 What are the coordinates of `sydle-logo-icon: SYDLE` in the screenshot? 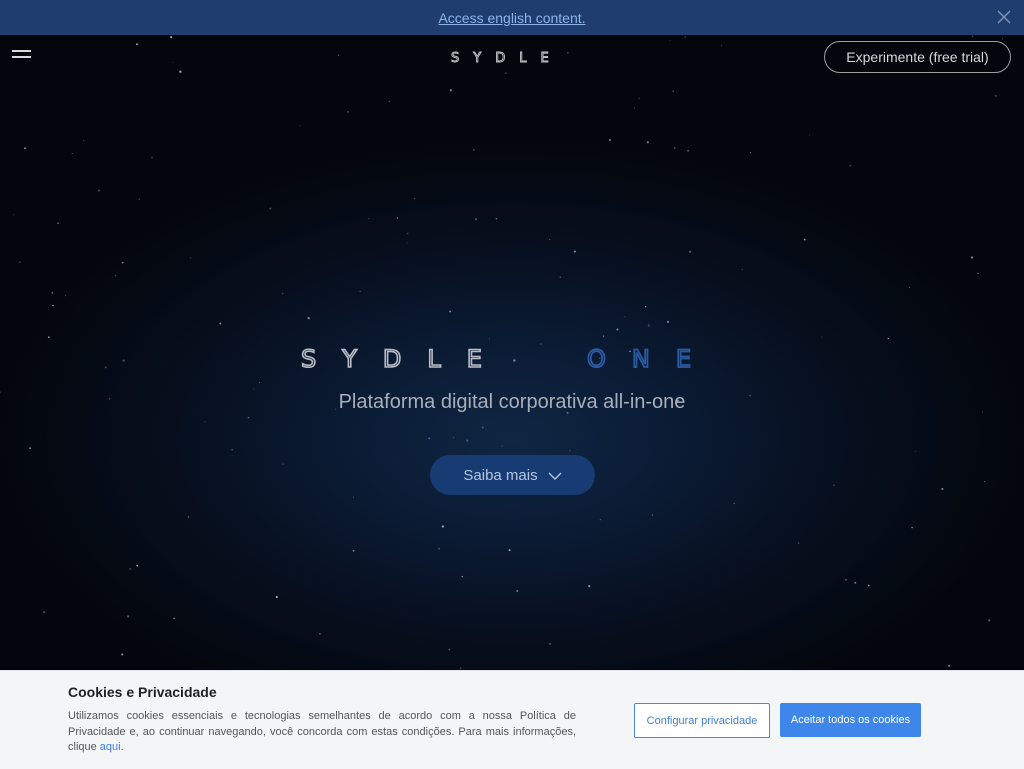 It's located at (507, 59).